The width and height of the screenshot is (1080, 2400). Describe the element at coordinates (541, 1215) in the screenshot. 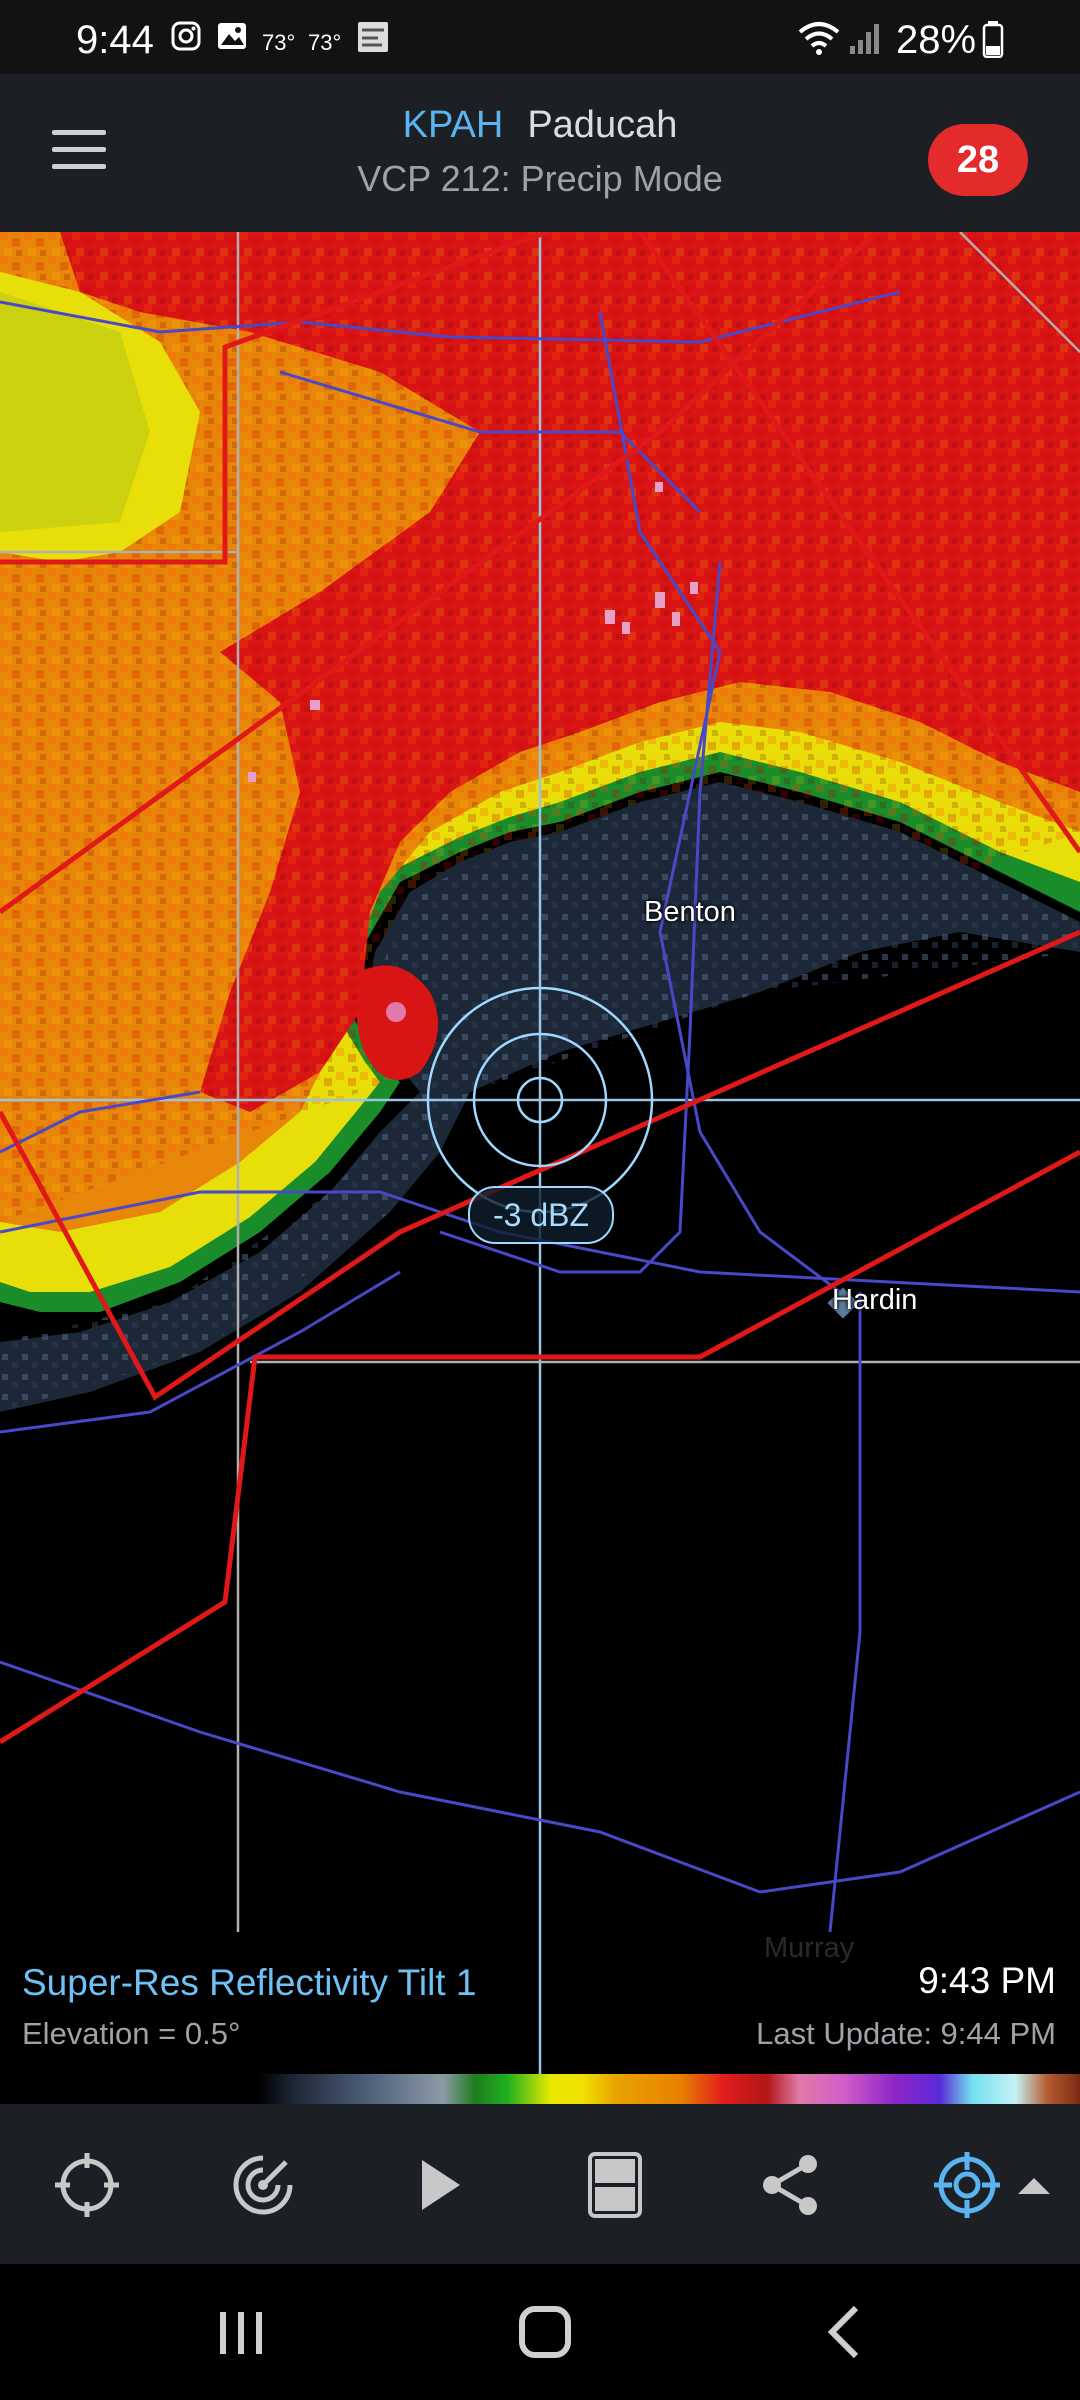

I see `probe-value-readout: -3 dBZ` at that location.